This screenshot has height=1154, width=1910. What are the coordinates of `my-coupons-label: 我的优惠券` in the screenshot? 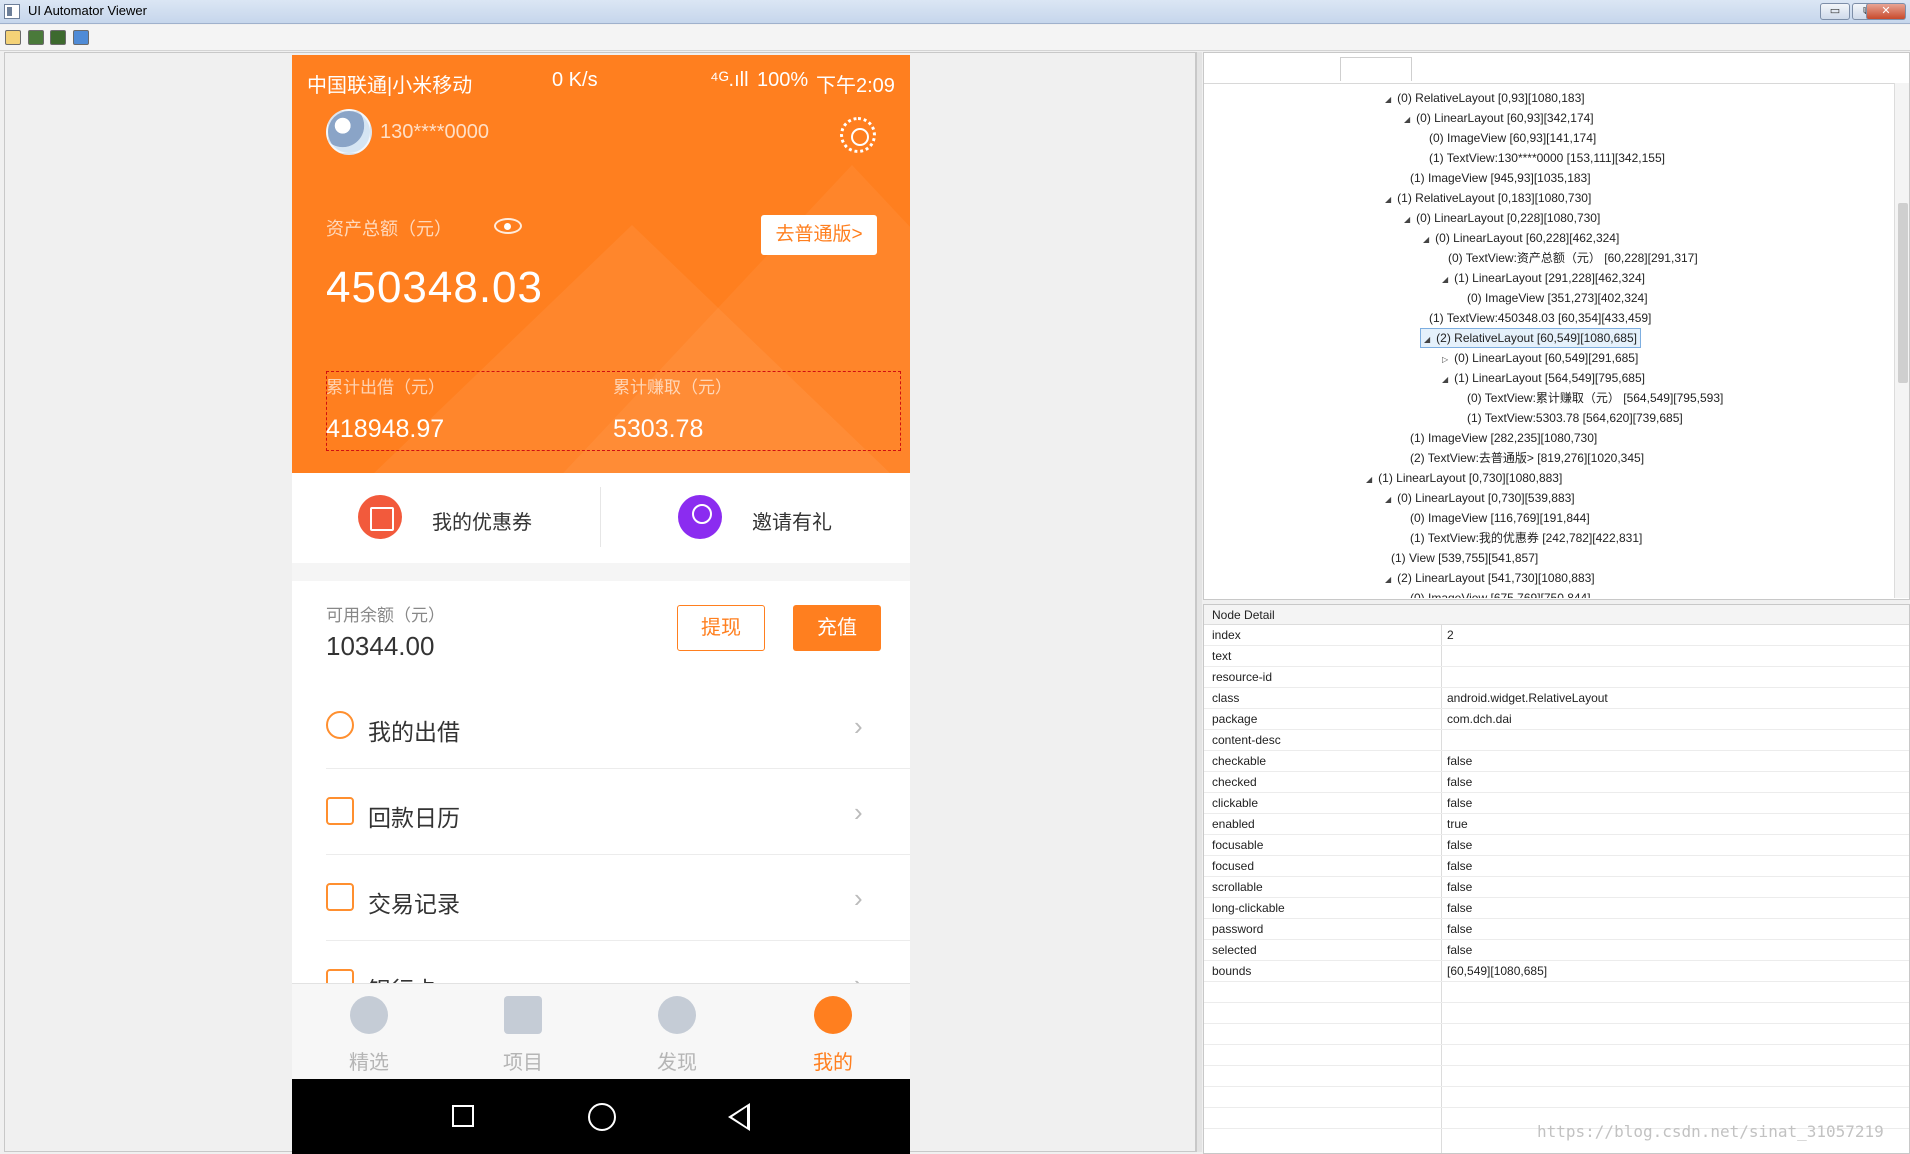 It's located at (482, 520).